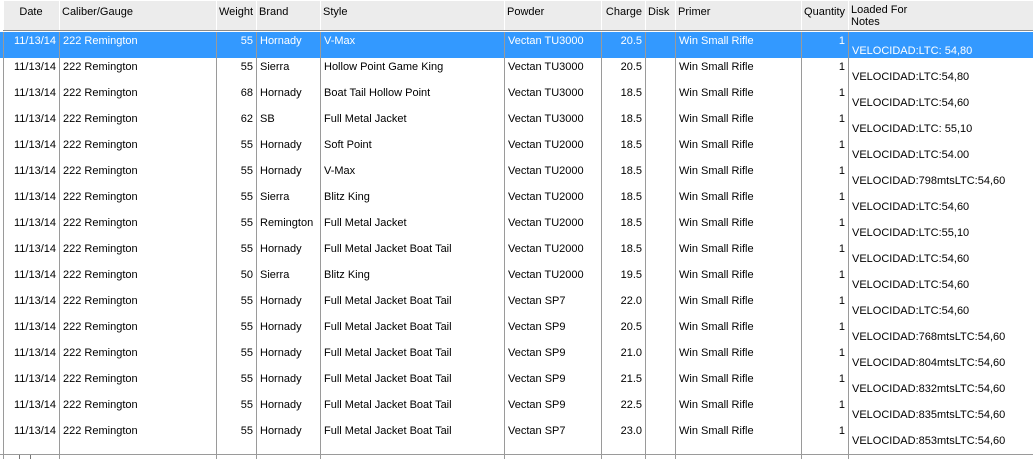 This screenshot has height=459, width=1033. I want to click on resize-grip-icon, so click(25, 457).